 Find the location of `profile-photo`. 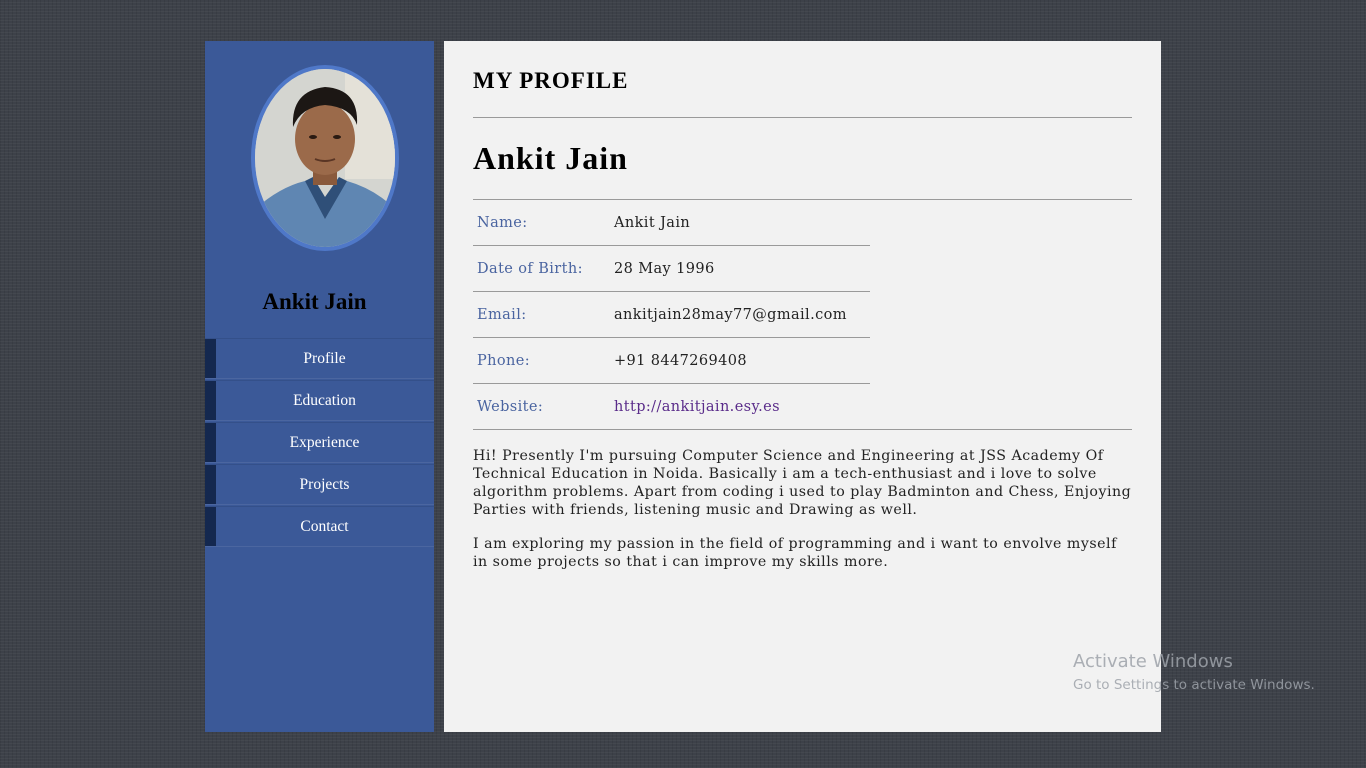

profile-photo is located at coordinates (325, 158).